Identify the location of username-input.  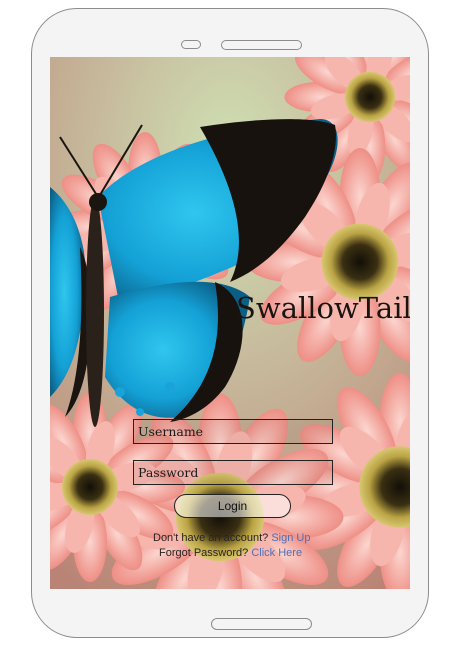
(233, 431).